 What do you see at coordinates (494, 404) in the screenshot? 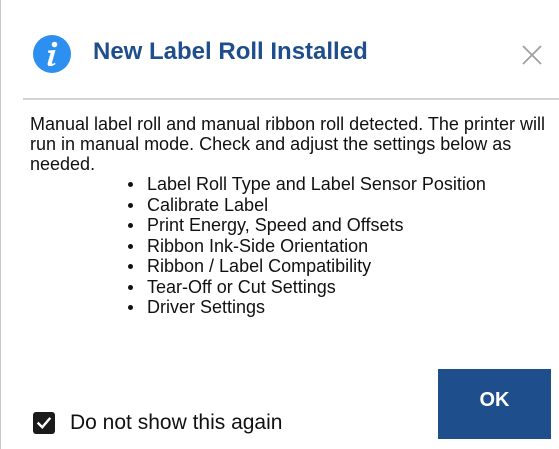
I see `ok-button: OK` at bounding box center [494, 404].